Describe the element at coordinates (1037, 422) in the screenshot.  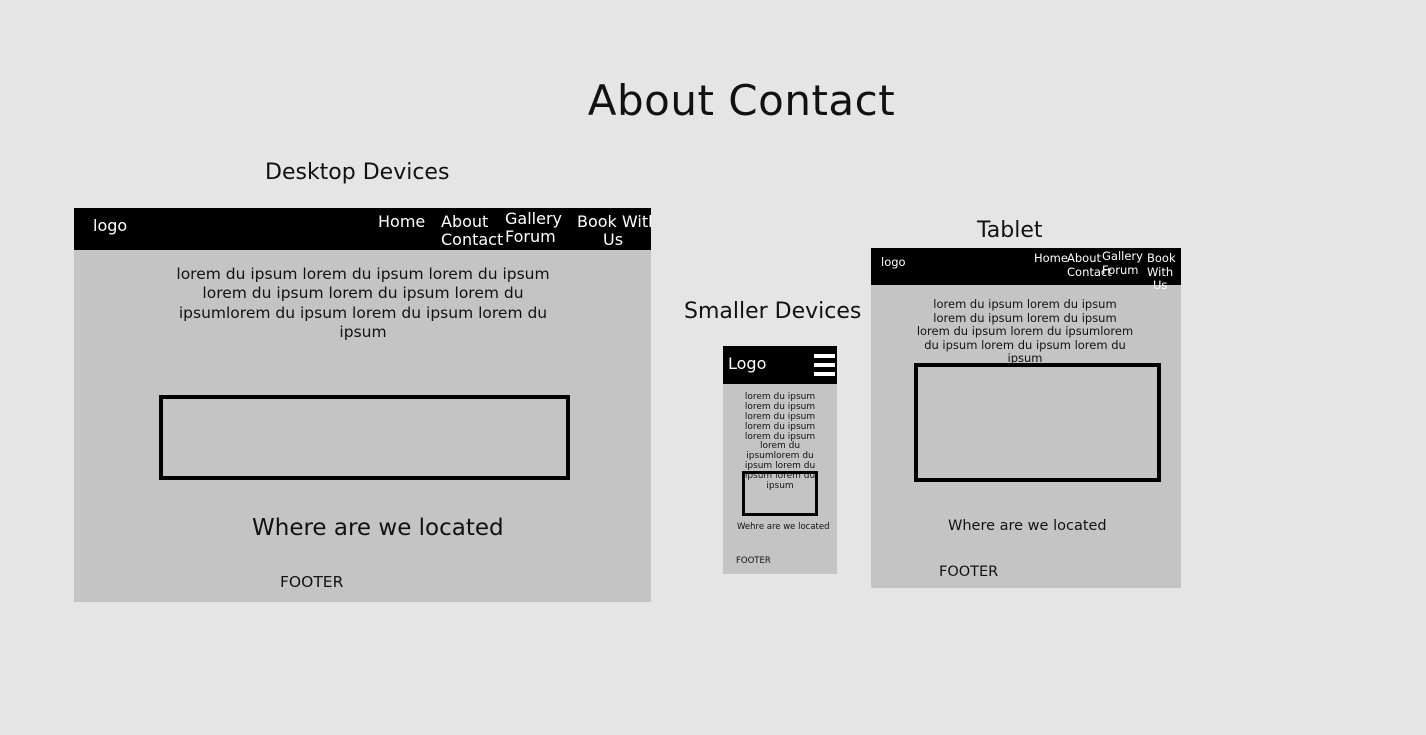
I see `tablet-image-placeholder` at that location.